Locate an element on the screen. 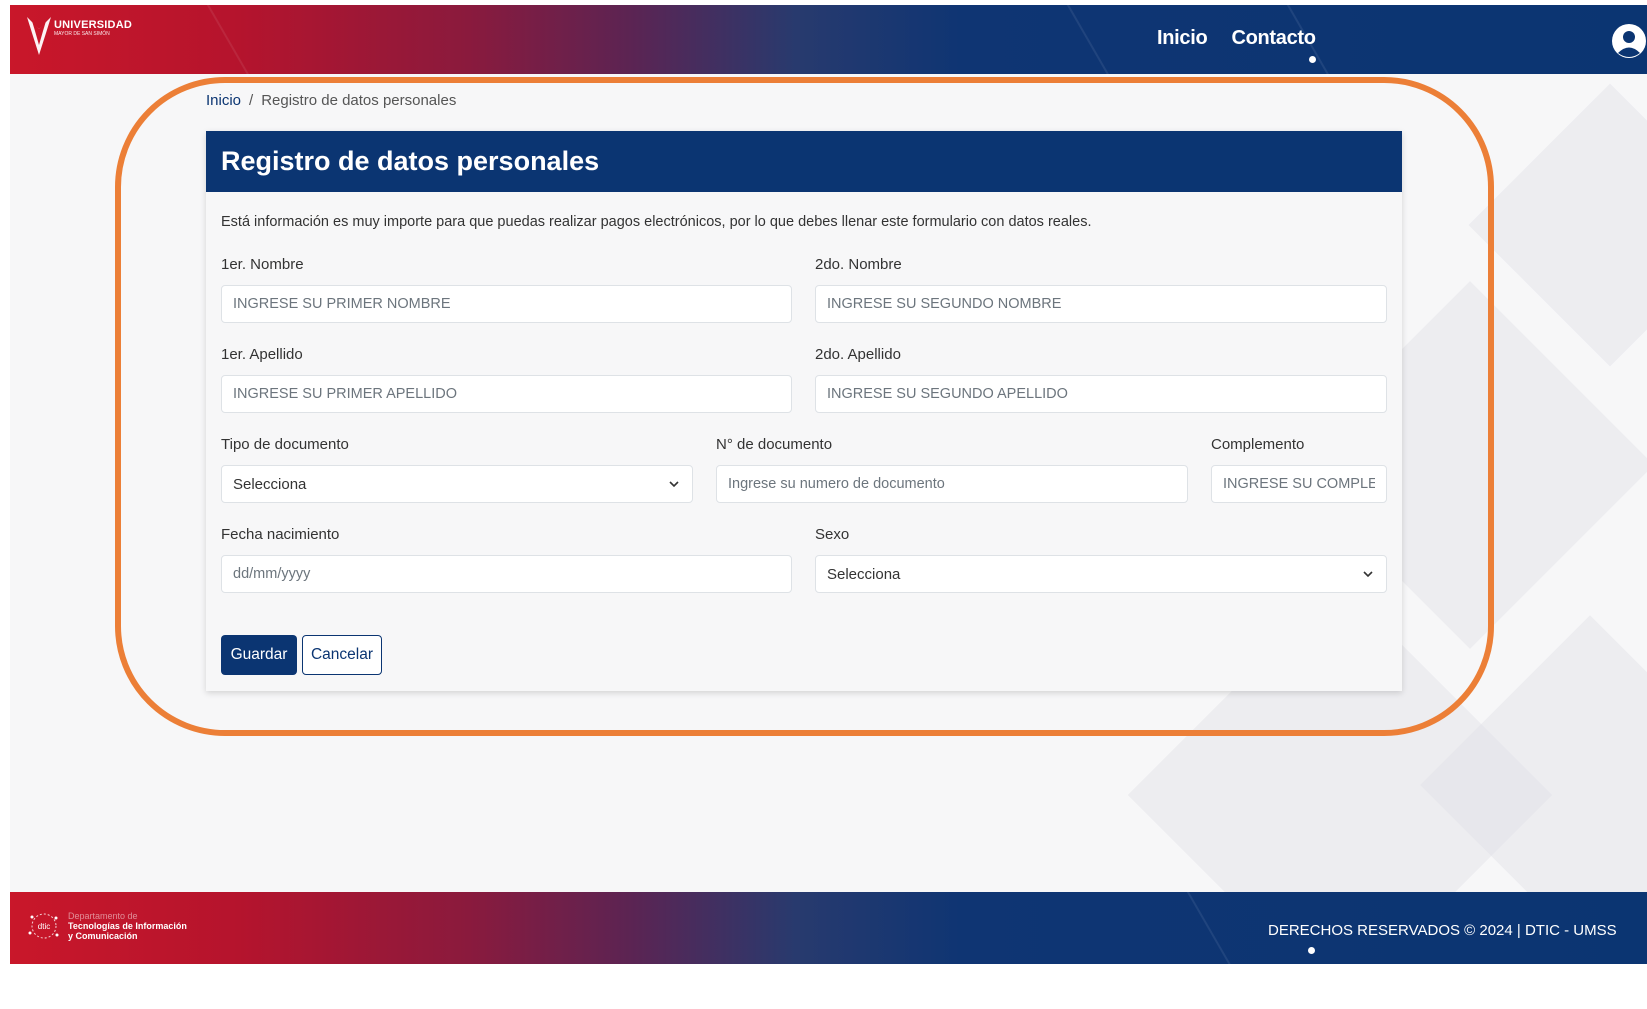 This screenshot has height=1009, width=1647. doc-type-value: Selecciona is located at coordinates (270, 484).